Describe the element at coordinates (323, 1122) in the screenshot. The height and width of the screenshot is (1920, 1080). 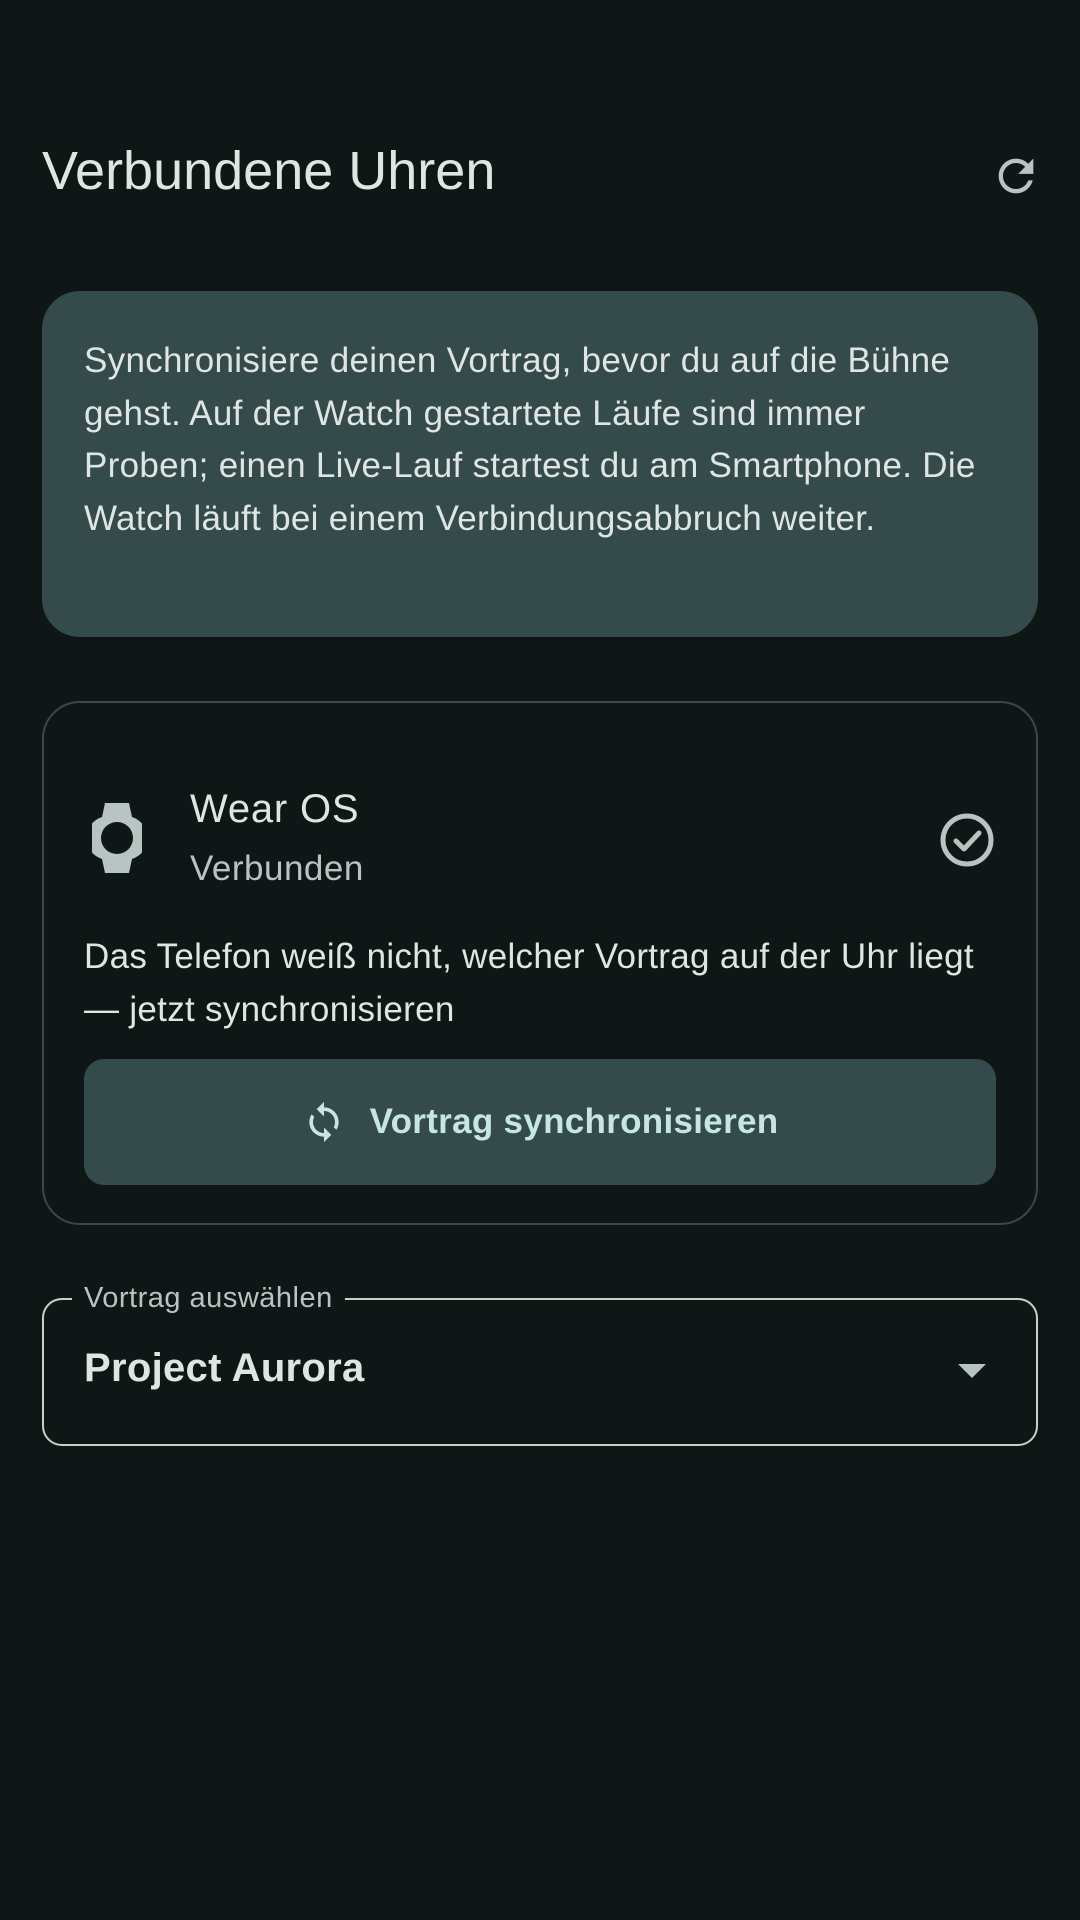
I see `sync-icon` at that location.